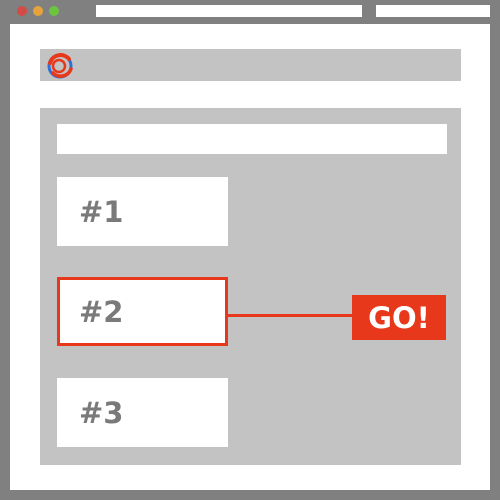 This screenshot has height=500, width=500. I want to click on option-card-1: #1, so click(142, 211).